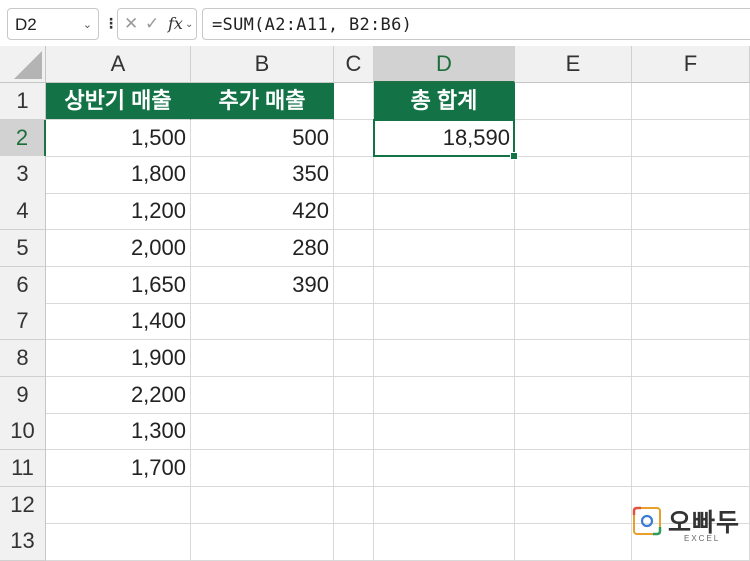 The width and height of the screenshot is (750, 561). I want to click on cell-e13, so click(573, 542).